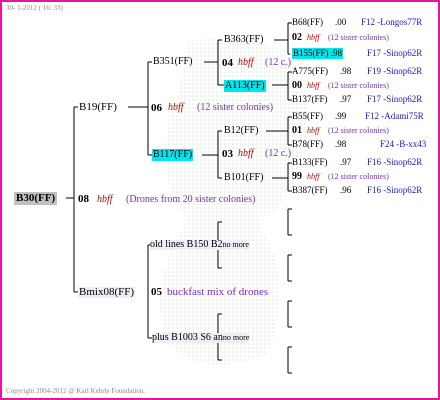  I want to click on gen3-colony-a113: A113(FF), so click(245, 86).